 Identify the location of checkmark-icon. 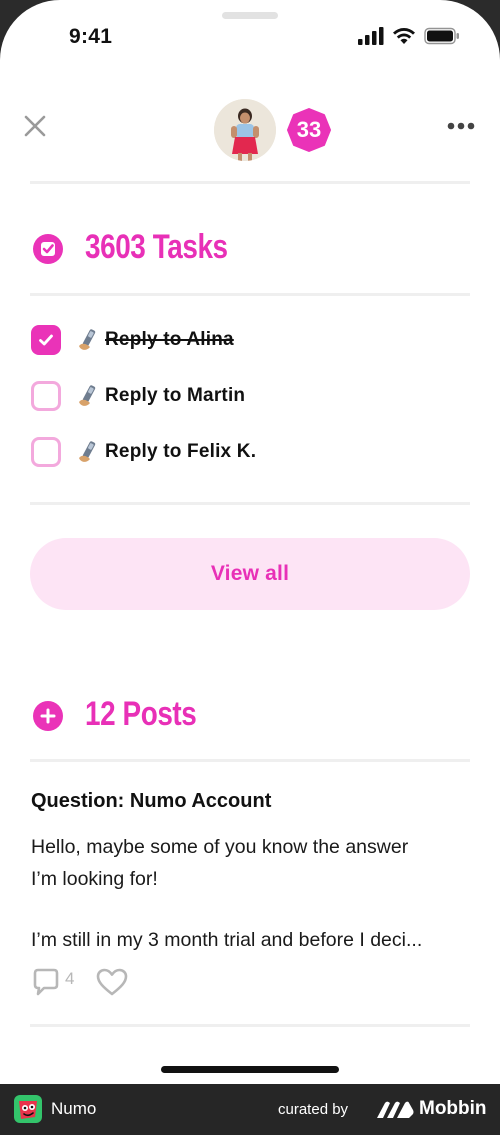
(46, 340).